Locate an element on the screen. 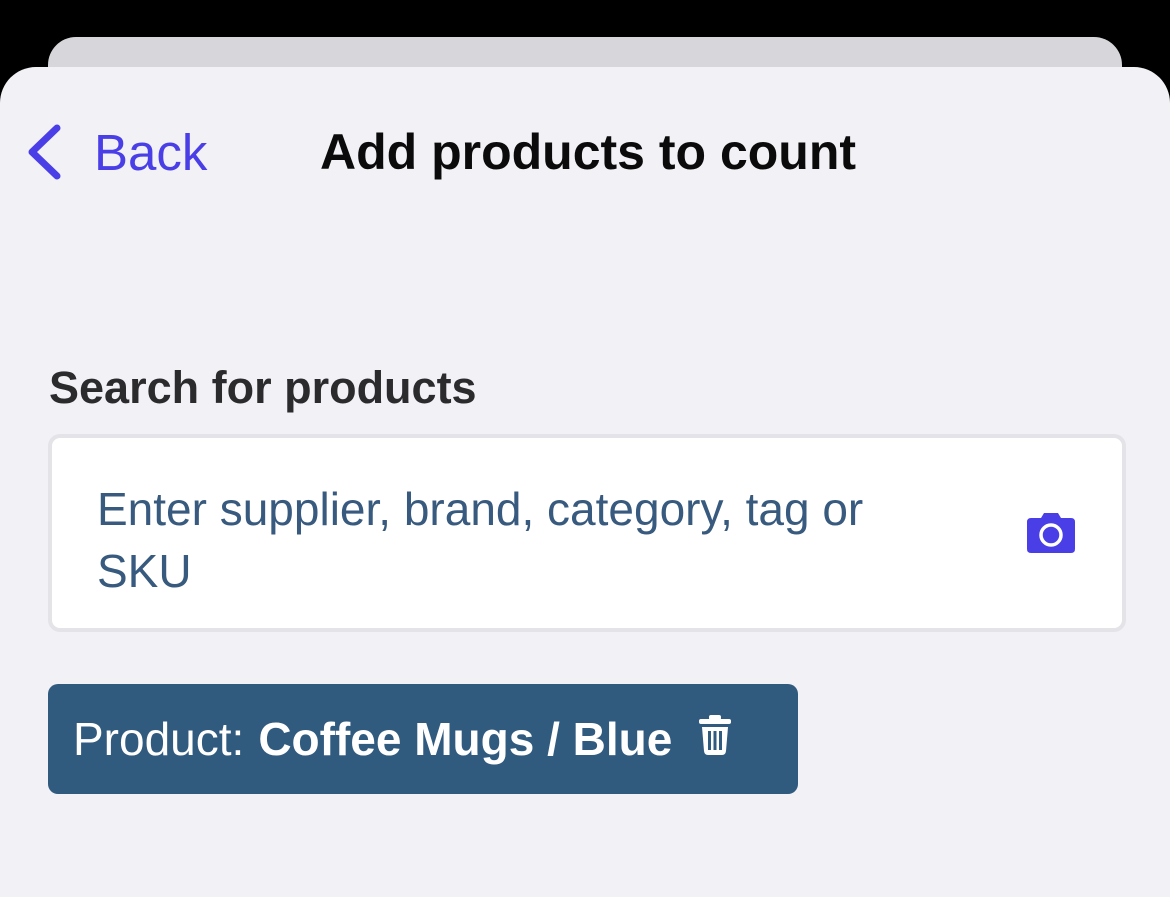 This screenshot has width=1170, height=897. chip-value: Coffee Mugs / Blue is located at coordinates (465, 739).